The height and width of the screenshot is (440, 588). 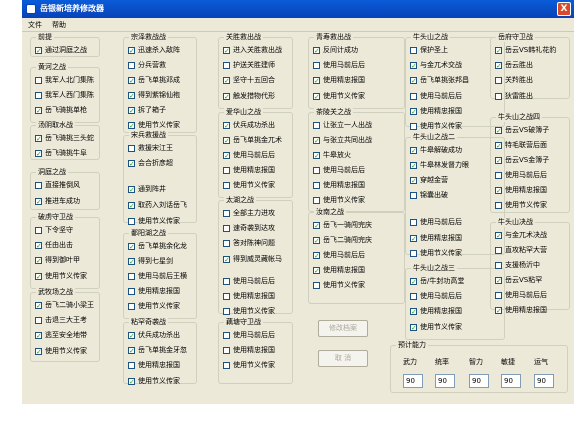 I want to click on menu-help: 帮助, so click(x=59, y=25).